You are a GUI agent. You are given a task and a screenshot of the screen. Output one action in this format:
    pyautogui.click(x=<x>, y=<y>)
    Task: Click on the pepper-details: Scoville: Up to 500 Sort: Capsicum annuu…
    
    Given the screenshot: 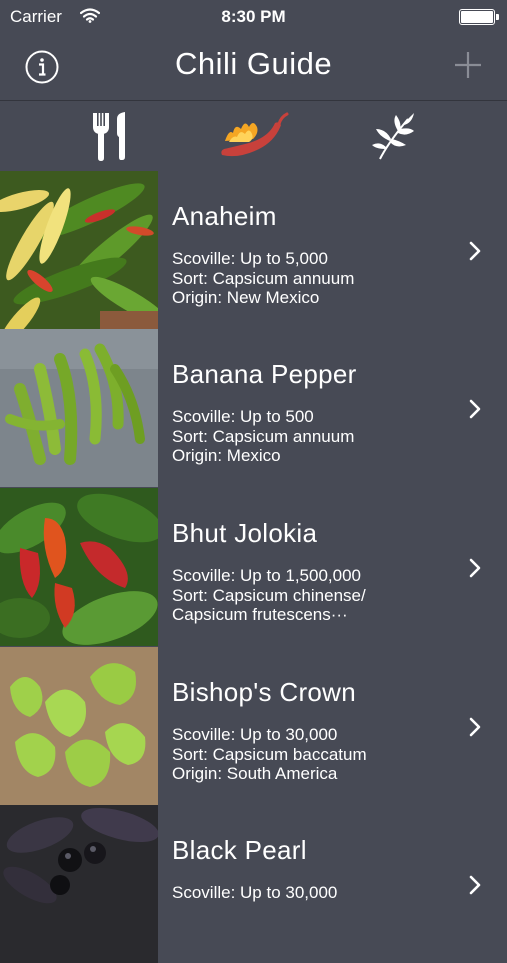 What is the action you would take?
    pyautogui.click(x=263, y=436)
    